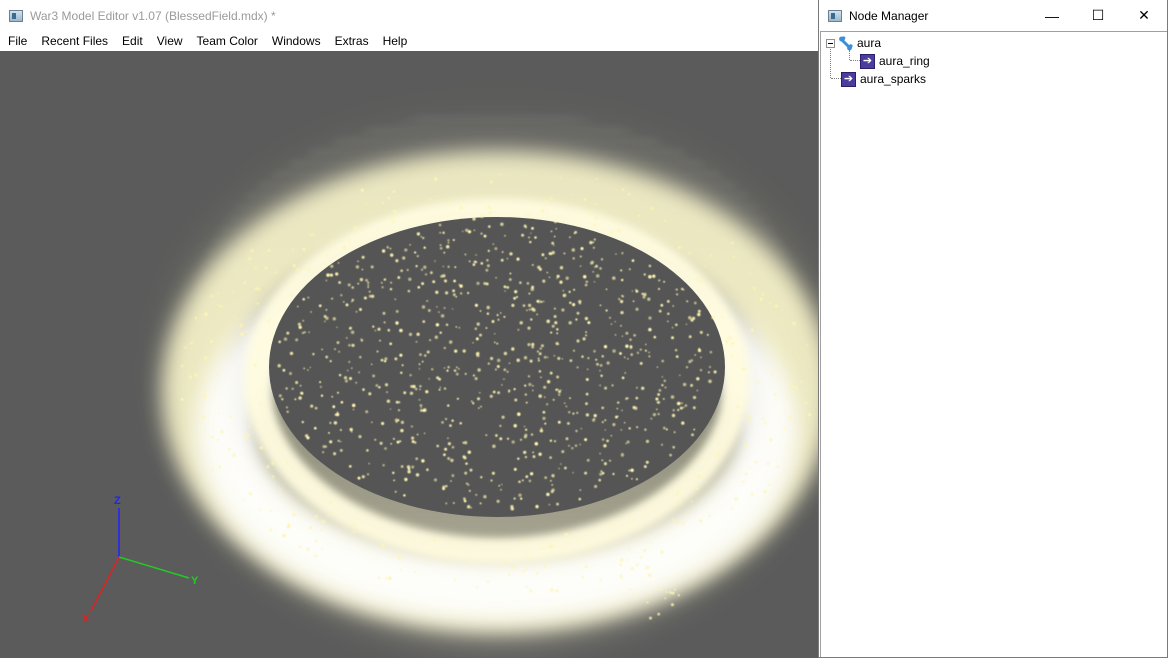 The width and height of the screenshot is (1168, 658). What do you see at coordinates (117, 501) in the screenshot?
I see `z-axis-label: Z` at bounding box center [117, 501].